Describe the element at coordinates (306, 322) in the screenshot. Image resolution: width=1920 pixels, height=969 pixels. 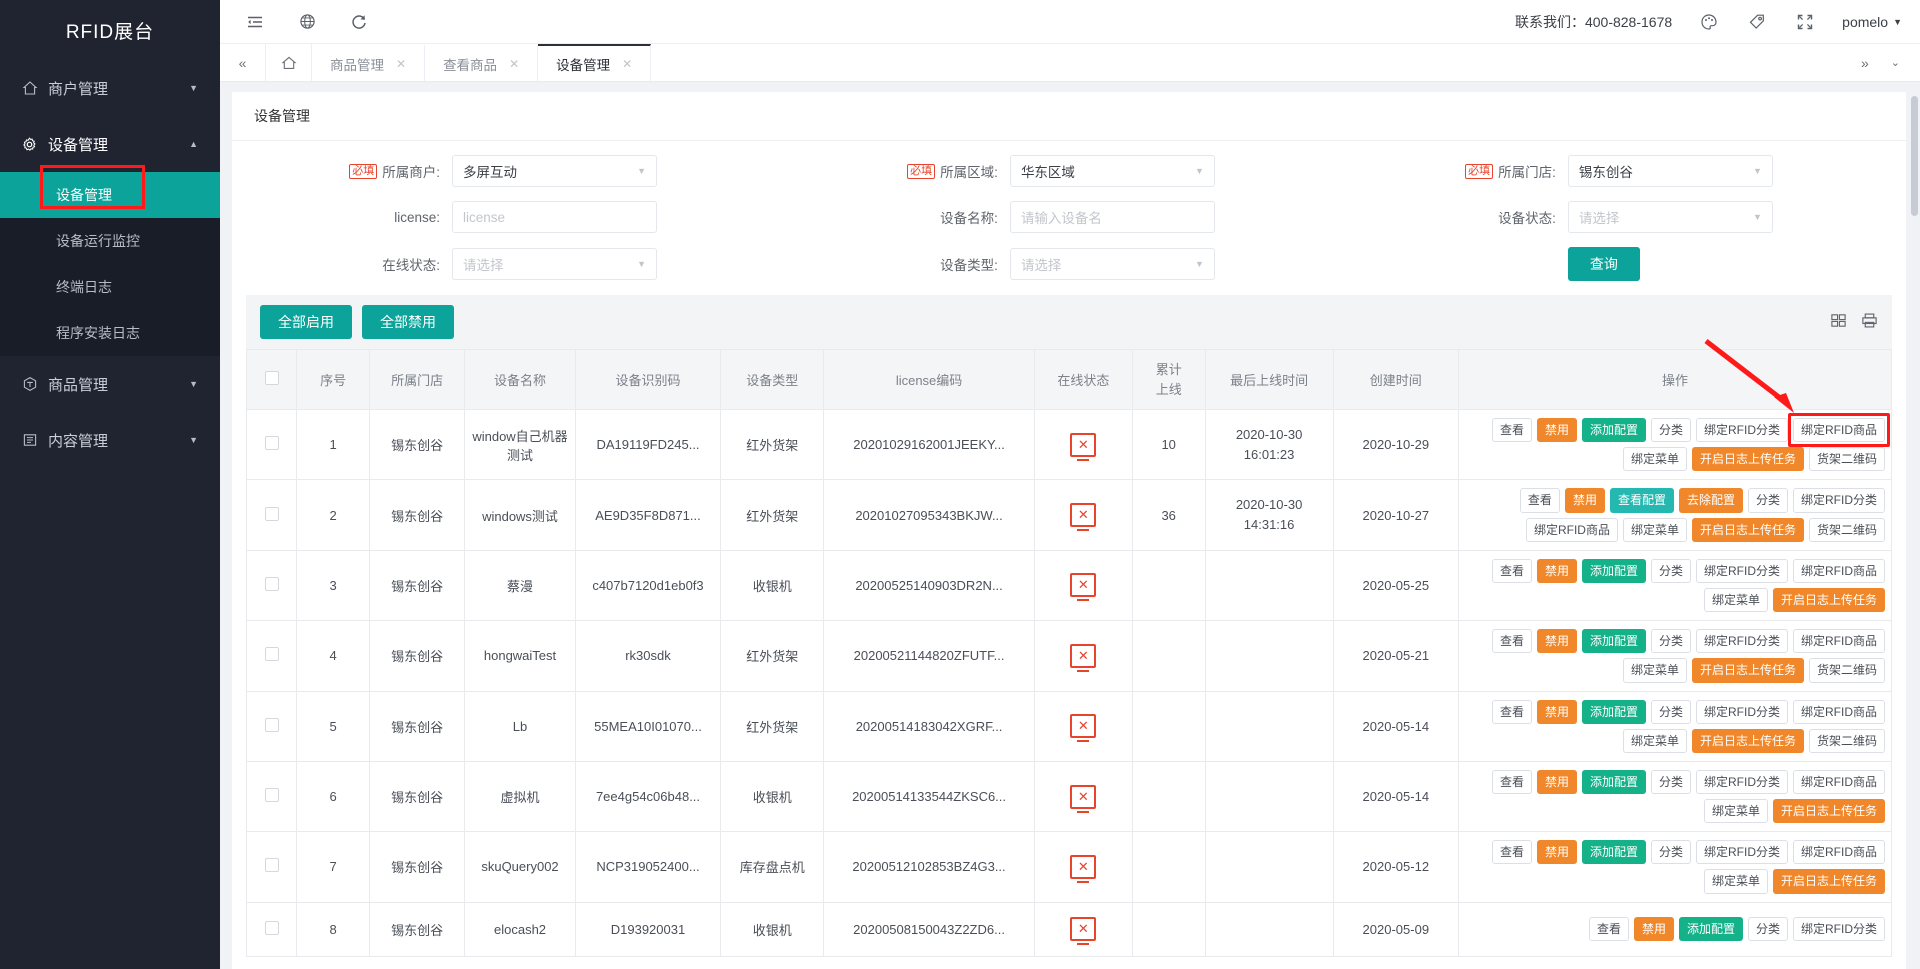
I see `enable-all-button: 全部启用` at that location.